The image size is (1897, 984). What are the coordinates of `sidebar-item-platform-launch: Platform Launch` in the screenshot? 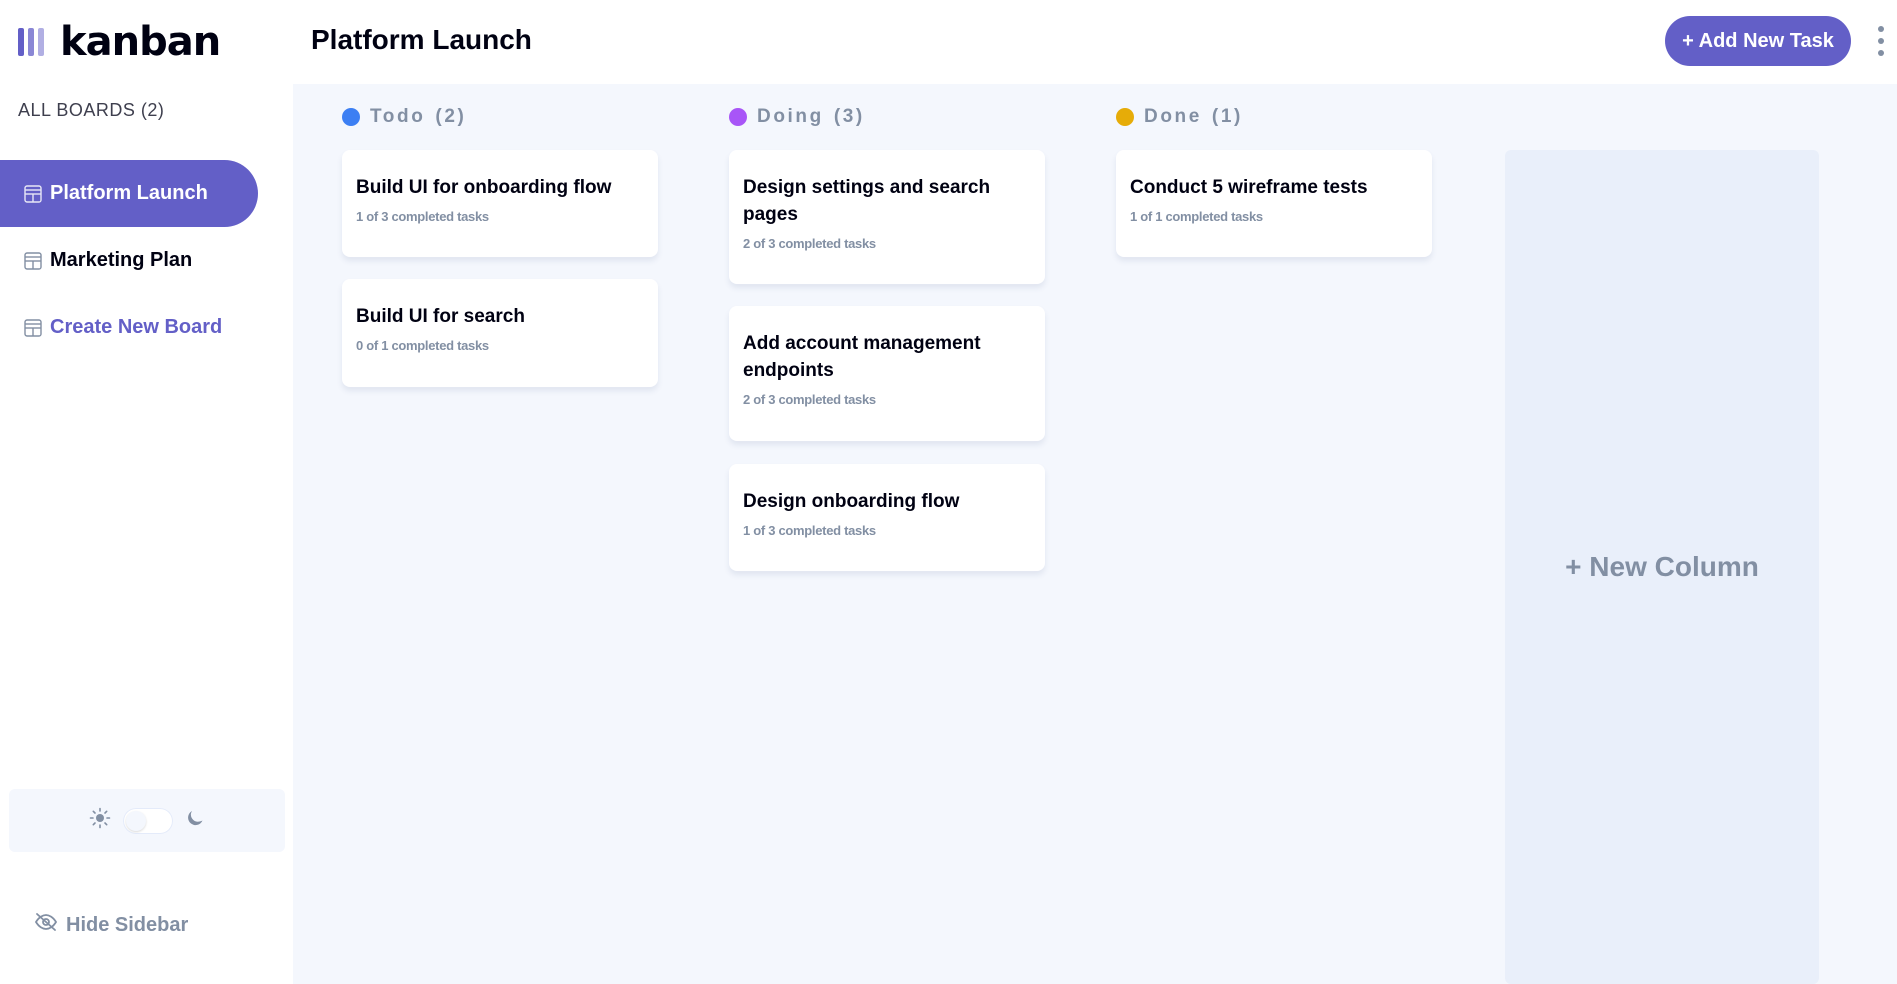 It's located at (129, 193).